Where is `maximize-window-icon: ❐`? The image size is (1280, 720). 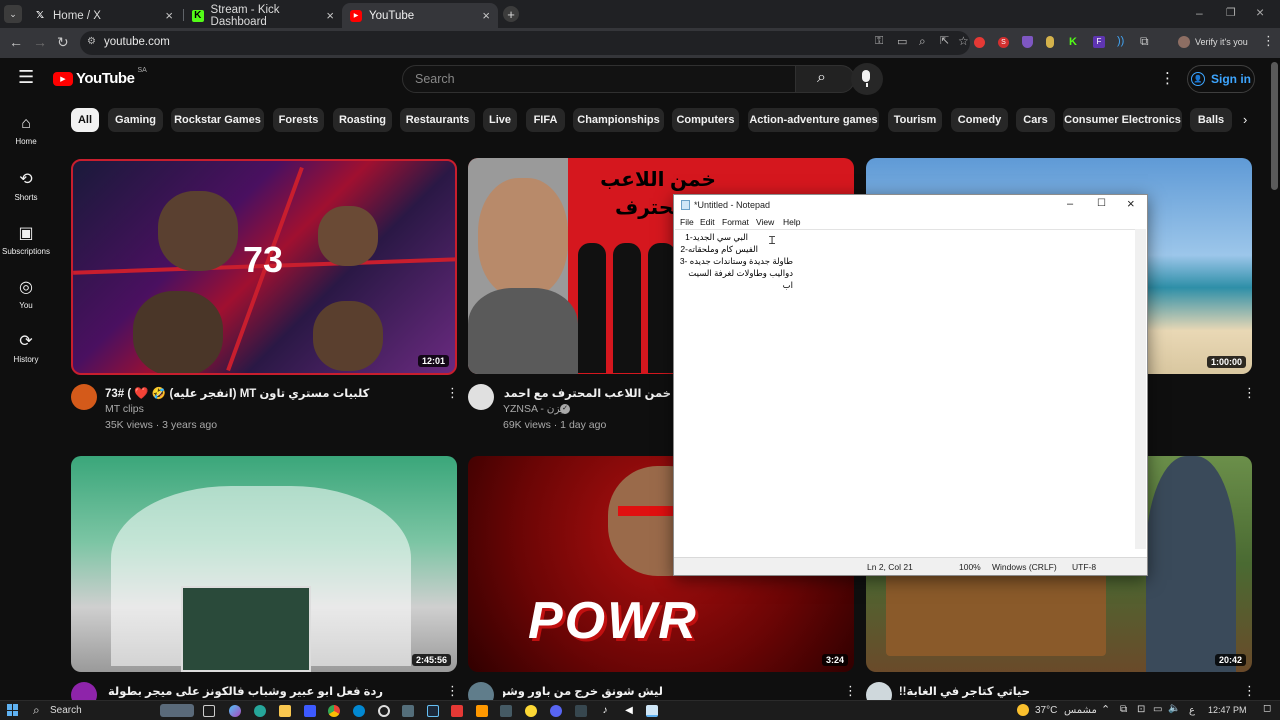
maximize-window-icon: ❐ is located at coordinates (1231, 12).